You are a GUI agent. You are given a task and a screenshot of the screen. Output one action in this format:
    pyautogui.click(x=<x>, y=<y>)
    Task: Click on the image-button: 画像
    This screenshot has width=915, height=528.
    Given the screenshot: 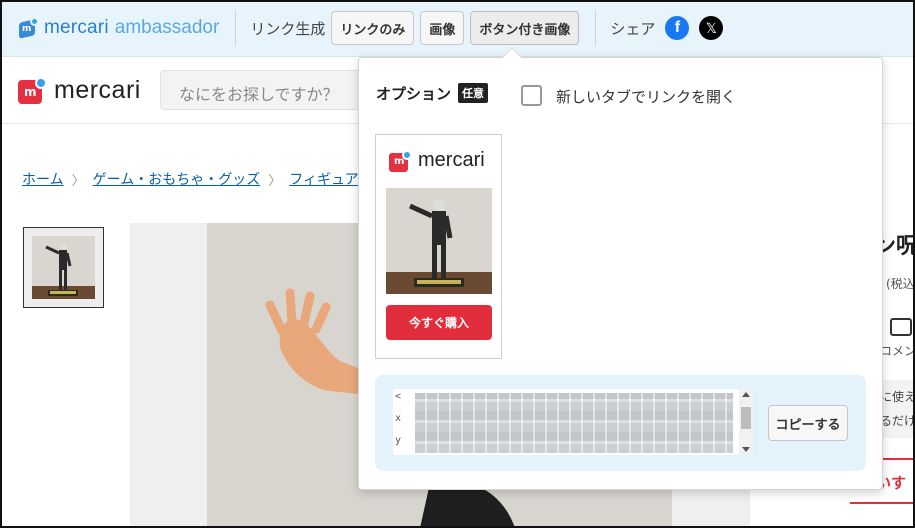 What is the action you would take?
    pyautogui.click(x=442, y=28)
    